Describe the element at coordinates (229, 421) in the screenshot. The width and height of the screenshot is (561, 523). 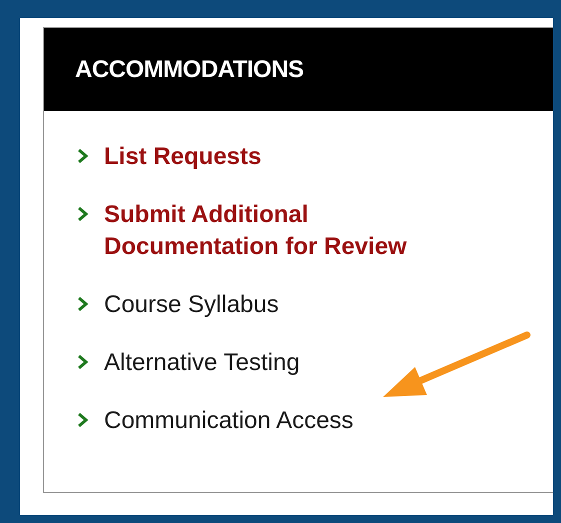
I see `nav-link: Communication Access` at that location.